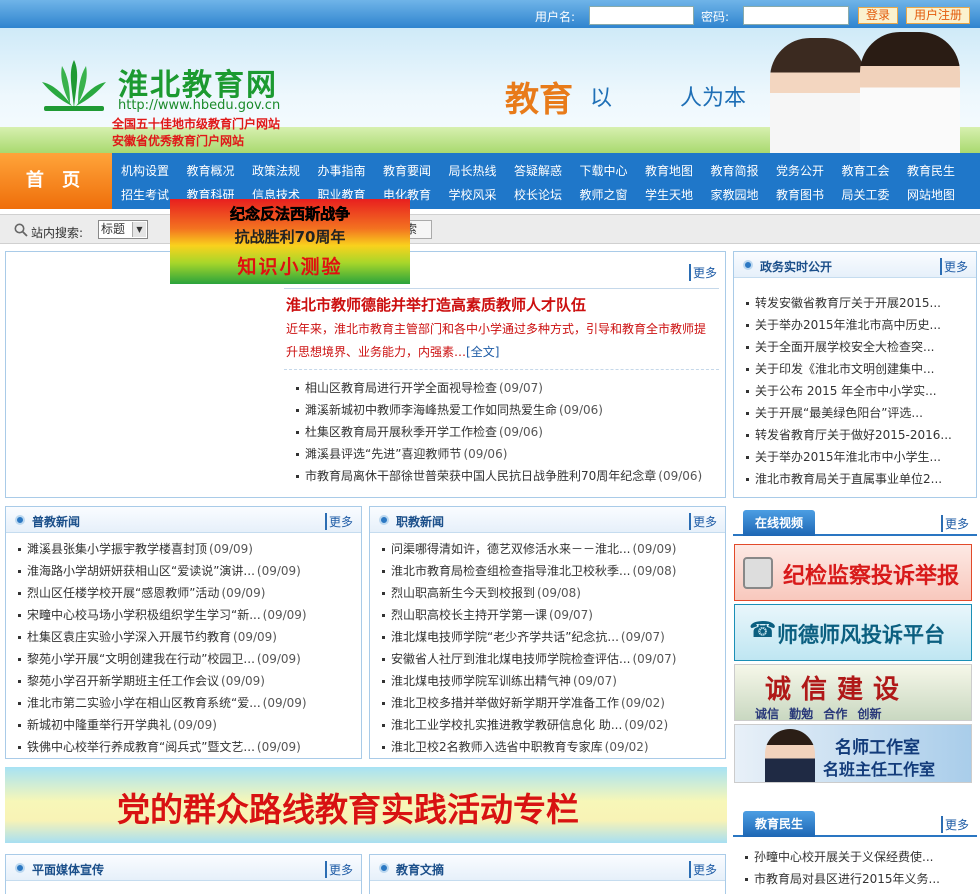 This screenshot has width=980, height=894. What do you see at coordinates (604, 170) in the screenshot?
I see `nav-link: 下载中心` at bounding box center [604, 170].